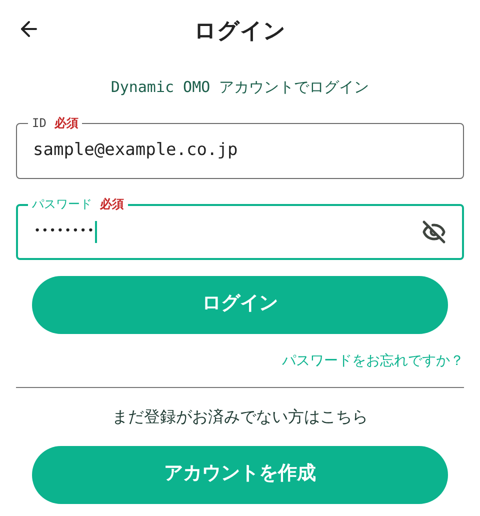 The image size is (480, 516). What do you see at coordinates (240, 305) in the screenshot?
I see `login-button: ログイン` at bounding box center [240, 305].